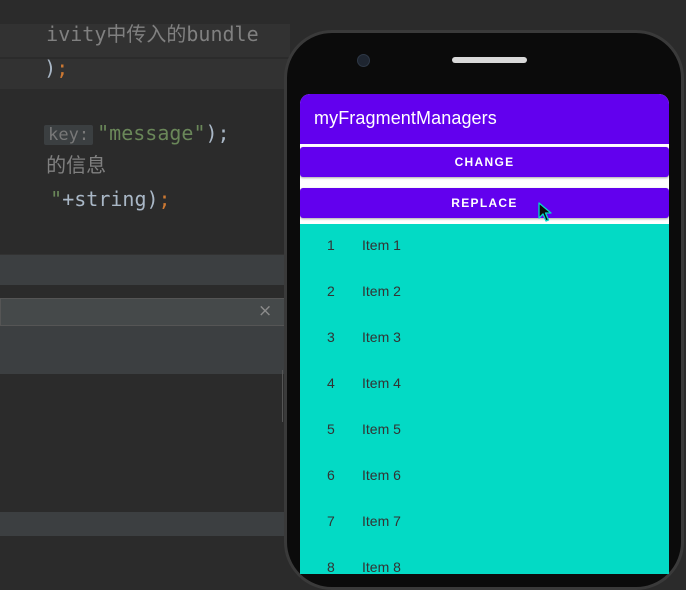 The width and height of the screenshot is (686, 590). What do you see at coordinates (484, 560) in the screenshot?
I see `list-item: 8 Item 8` at bounding box center [484, 560].